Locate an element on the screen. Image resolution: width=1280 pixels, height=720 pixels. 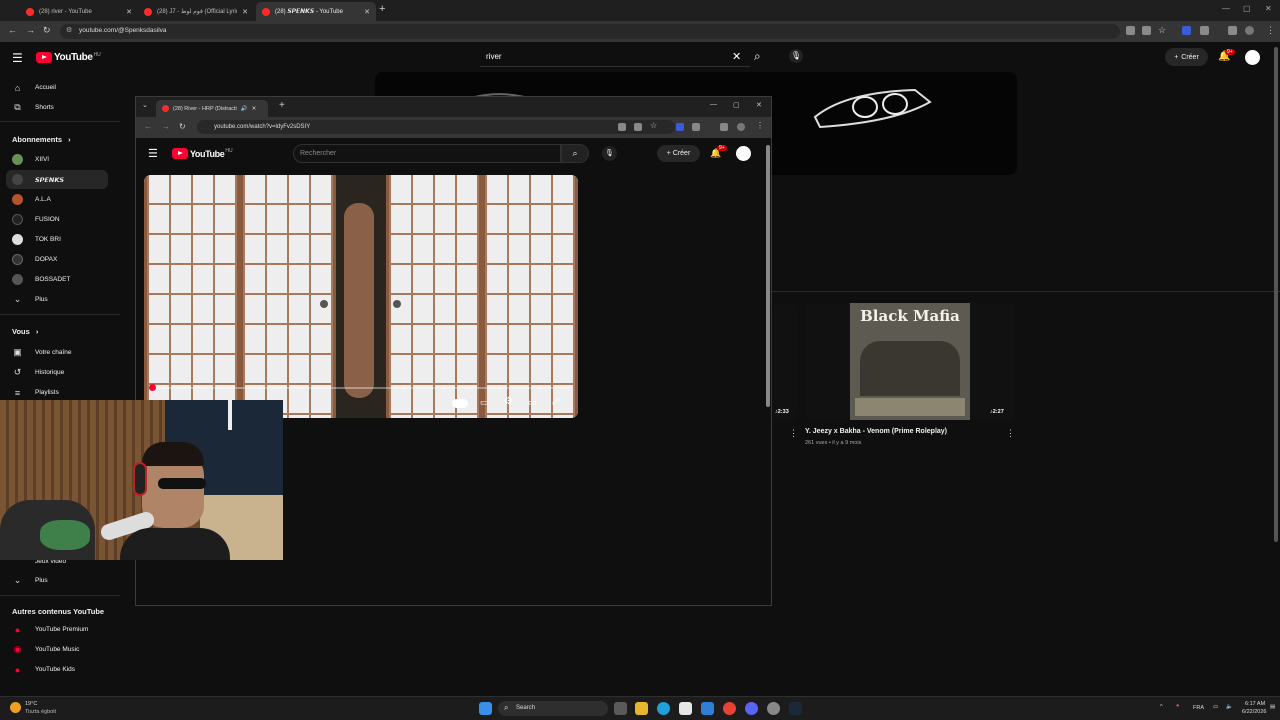
language-indicator: FRA is located at coordinates (1198, 708).